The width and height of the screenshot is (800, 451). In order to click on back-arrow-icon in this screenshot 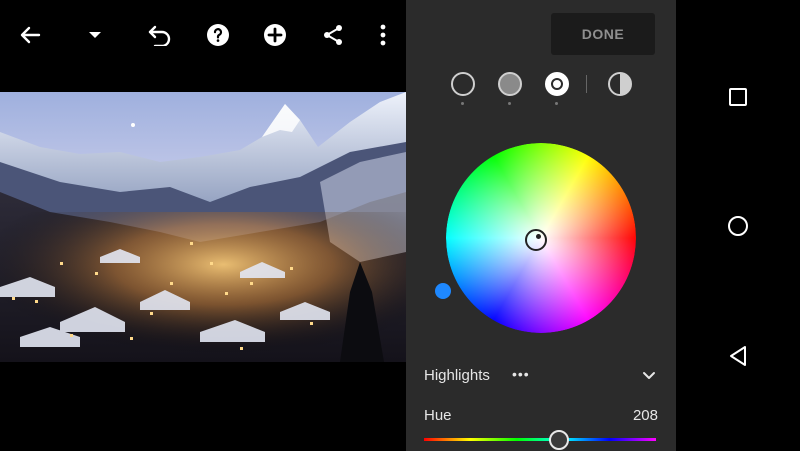, I will do `click(30, 35)`.